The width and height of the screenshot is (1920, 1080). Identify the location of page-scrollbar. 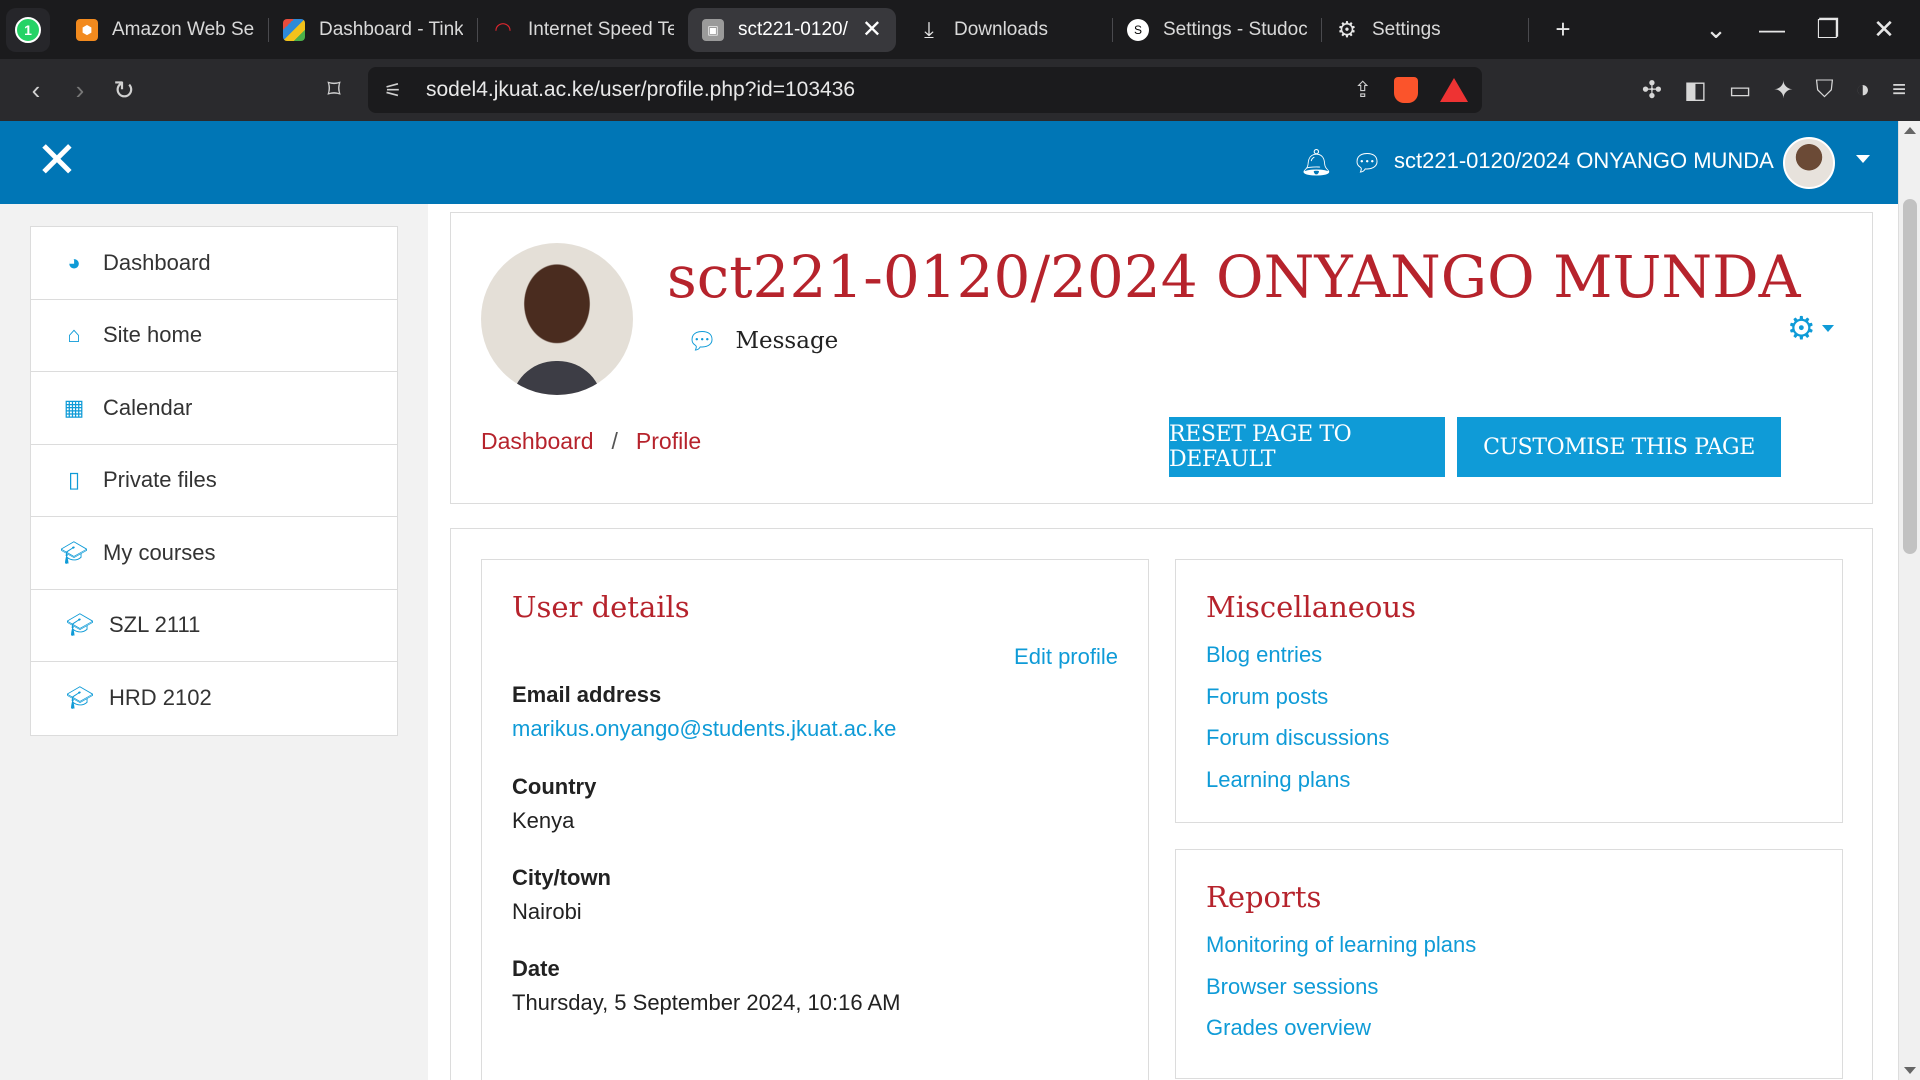
(1909, 600).